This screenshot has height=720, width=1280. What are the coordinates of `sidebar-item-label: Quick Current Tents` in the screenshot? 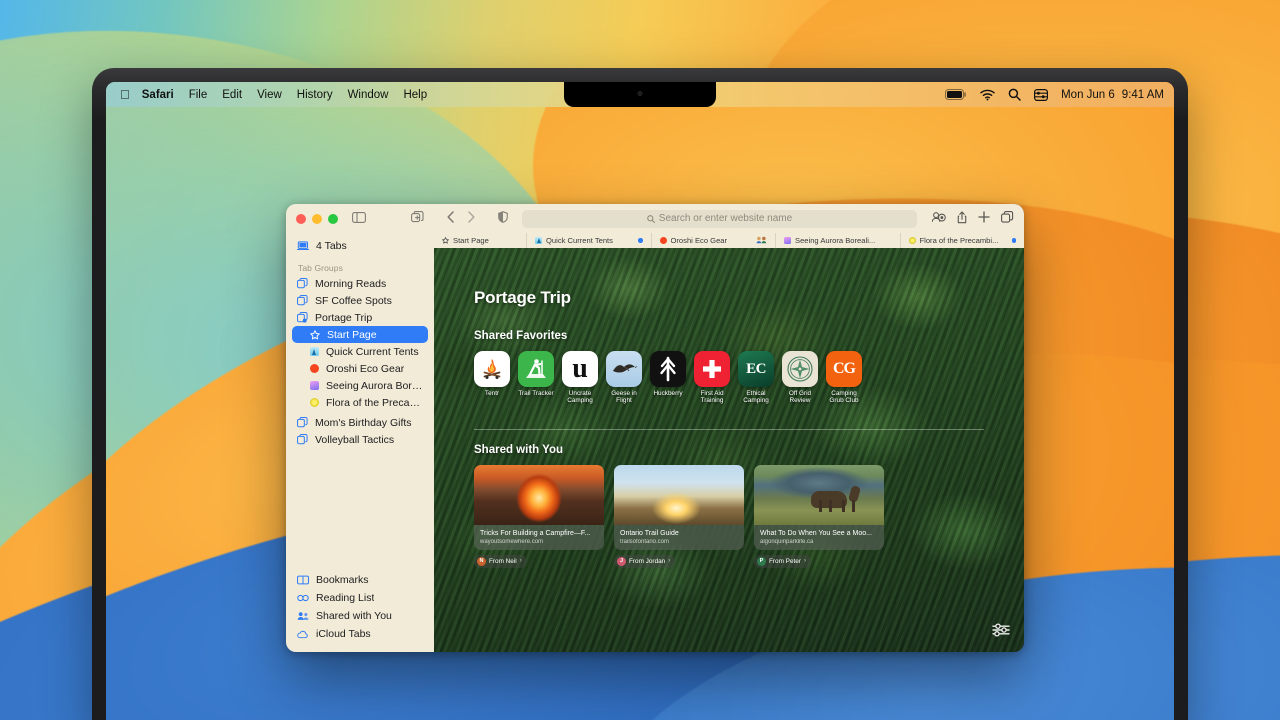 It's located at (372, 351).